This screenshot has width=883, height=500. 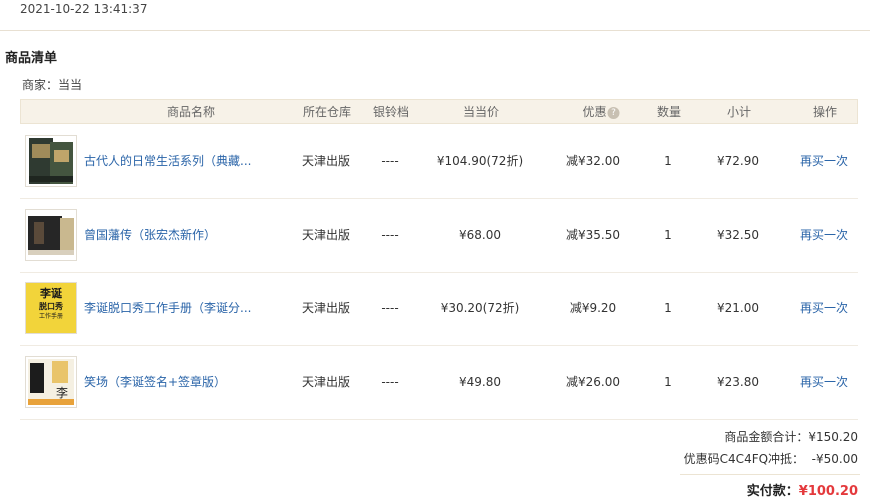 I want to click on header-action: 操作, so click(x=825, y=112).